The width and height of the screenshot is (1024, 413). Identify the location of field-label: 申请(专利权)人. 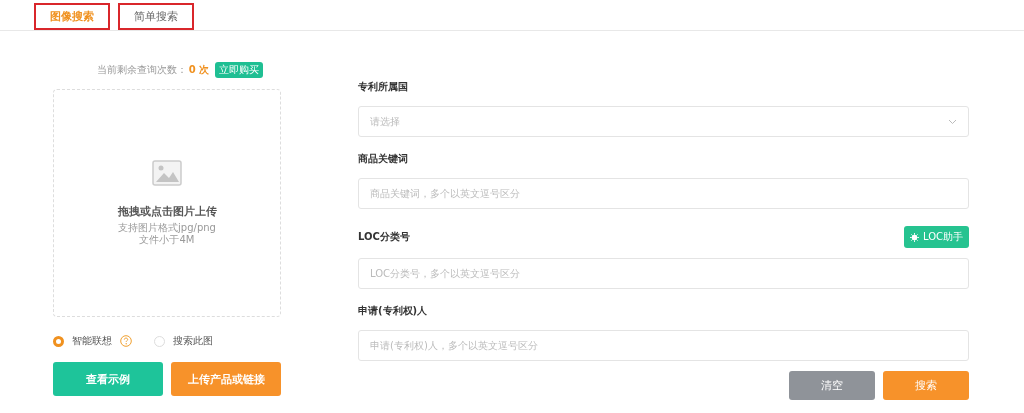
(393, 311).